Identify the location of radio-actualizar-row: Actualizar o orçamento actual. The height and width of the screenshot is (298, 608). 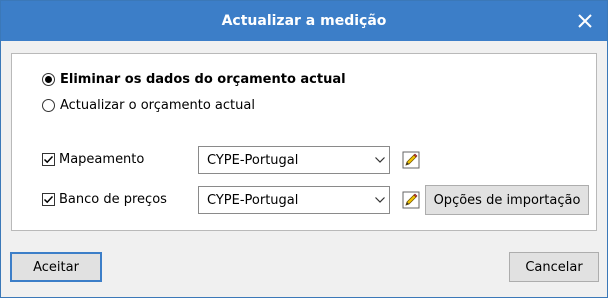
(148, 105).